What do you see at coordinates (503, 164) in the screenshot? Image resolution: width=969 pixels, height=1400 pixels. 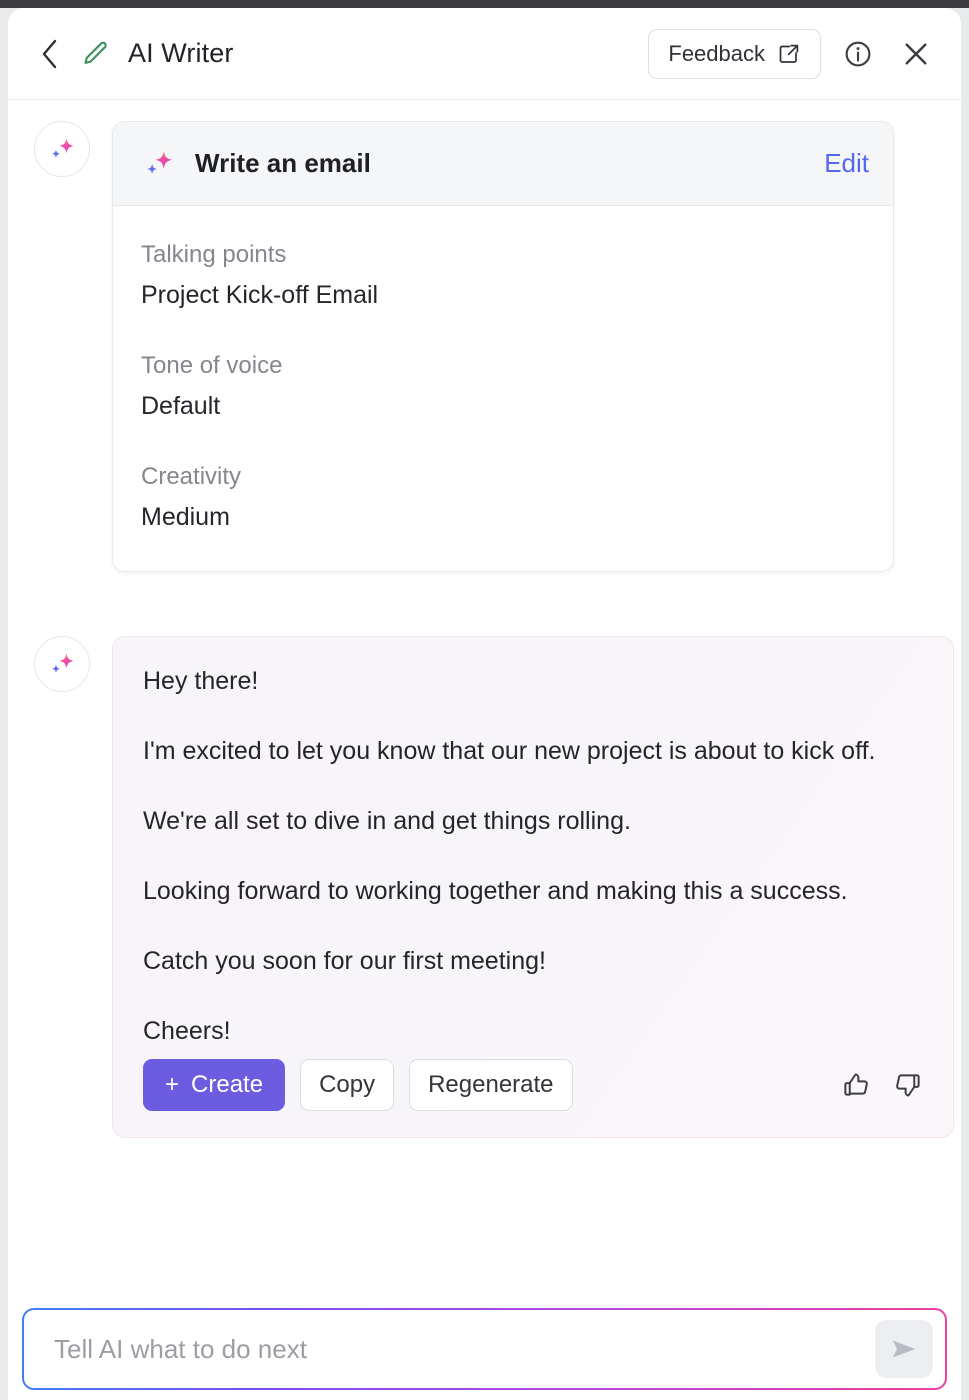 I see `prompt-card-header: Write an email Edit` at bounding box center [503, 164].